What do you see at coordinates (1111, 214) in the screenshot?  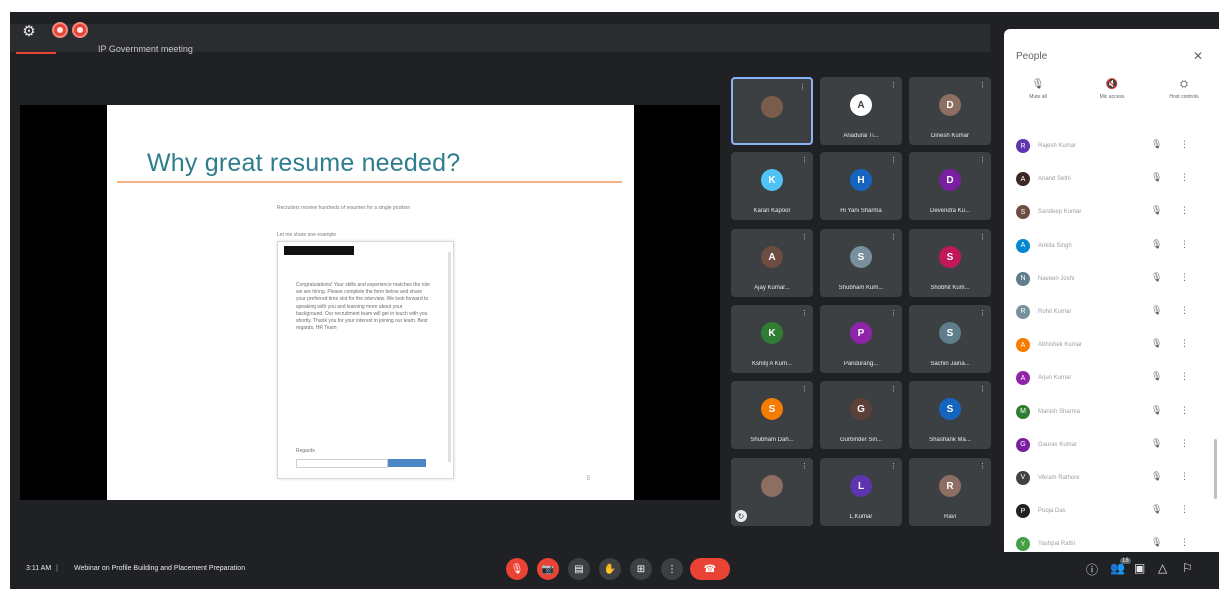 I see `participant-row: S Sandeep Kumar 🎙 ⋮` at bounding box center [1111, 214].